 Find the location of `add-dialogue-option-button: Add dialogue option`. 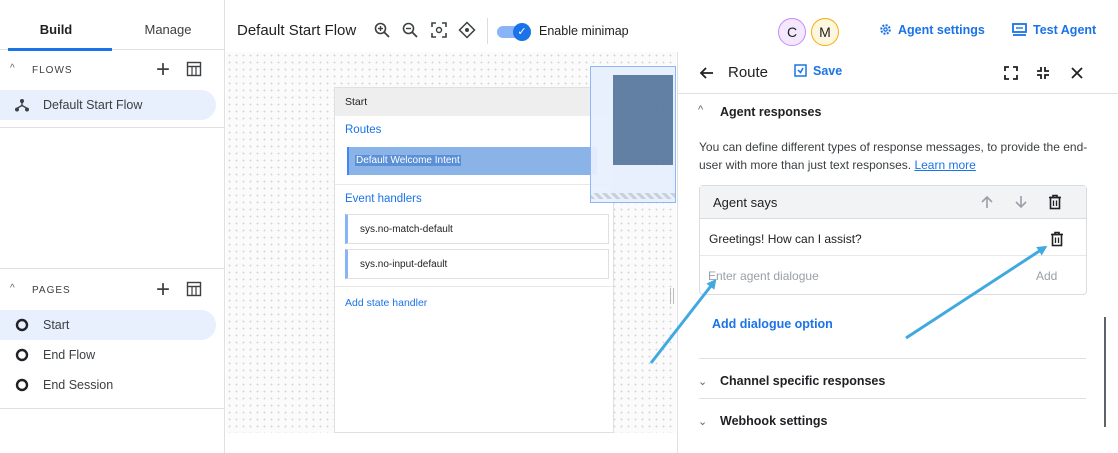

add-dialogue-option-button: Add dialogue option is located at coordinates (772, 324).